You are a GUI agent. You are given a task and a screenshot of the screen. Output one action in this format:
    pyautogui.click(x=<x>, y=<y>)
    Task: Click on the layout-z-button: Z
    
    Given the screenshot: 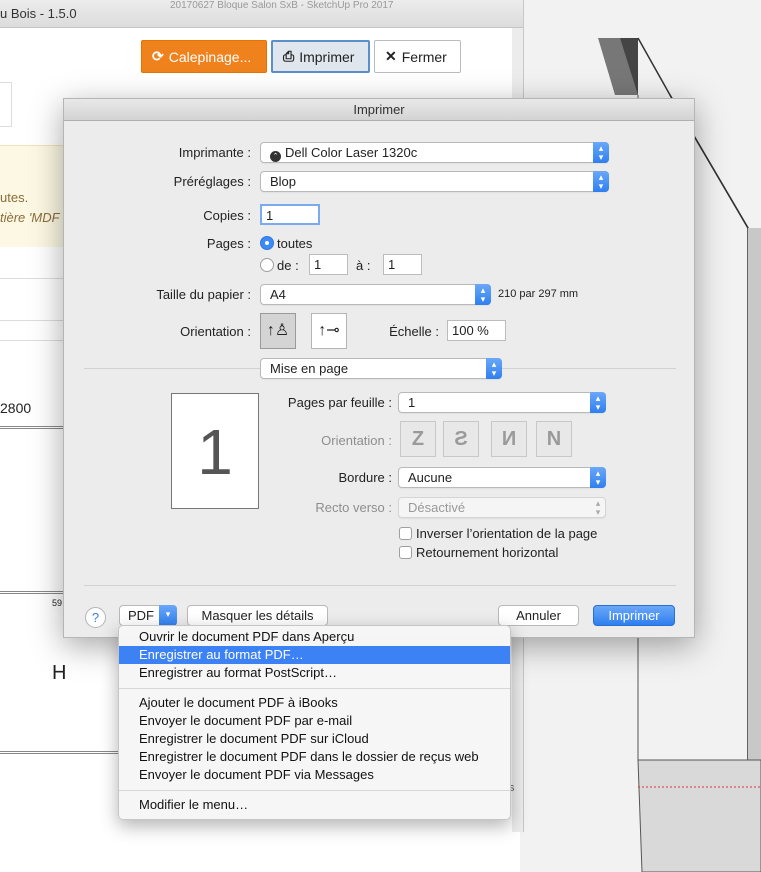 What is the action you would take?
    pyautogui.click(x=418, y=439)
    